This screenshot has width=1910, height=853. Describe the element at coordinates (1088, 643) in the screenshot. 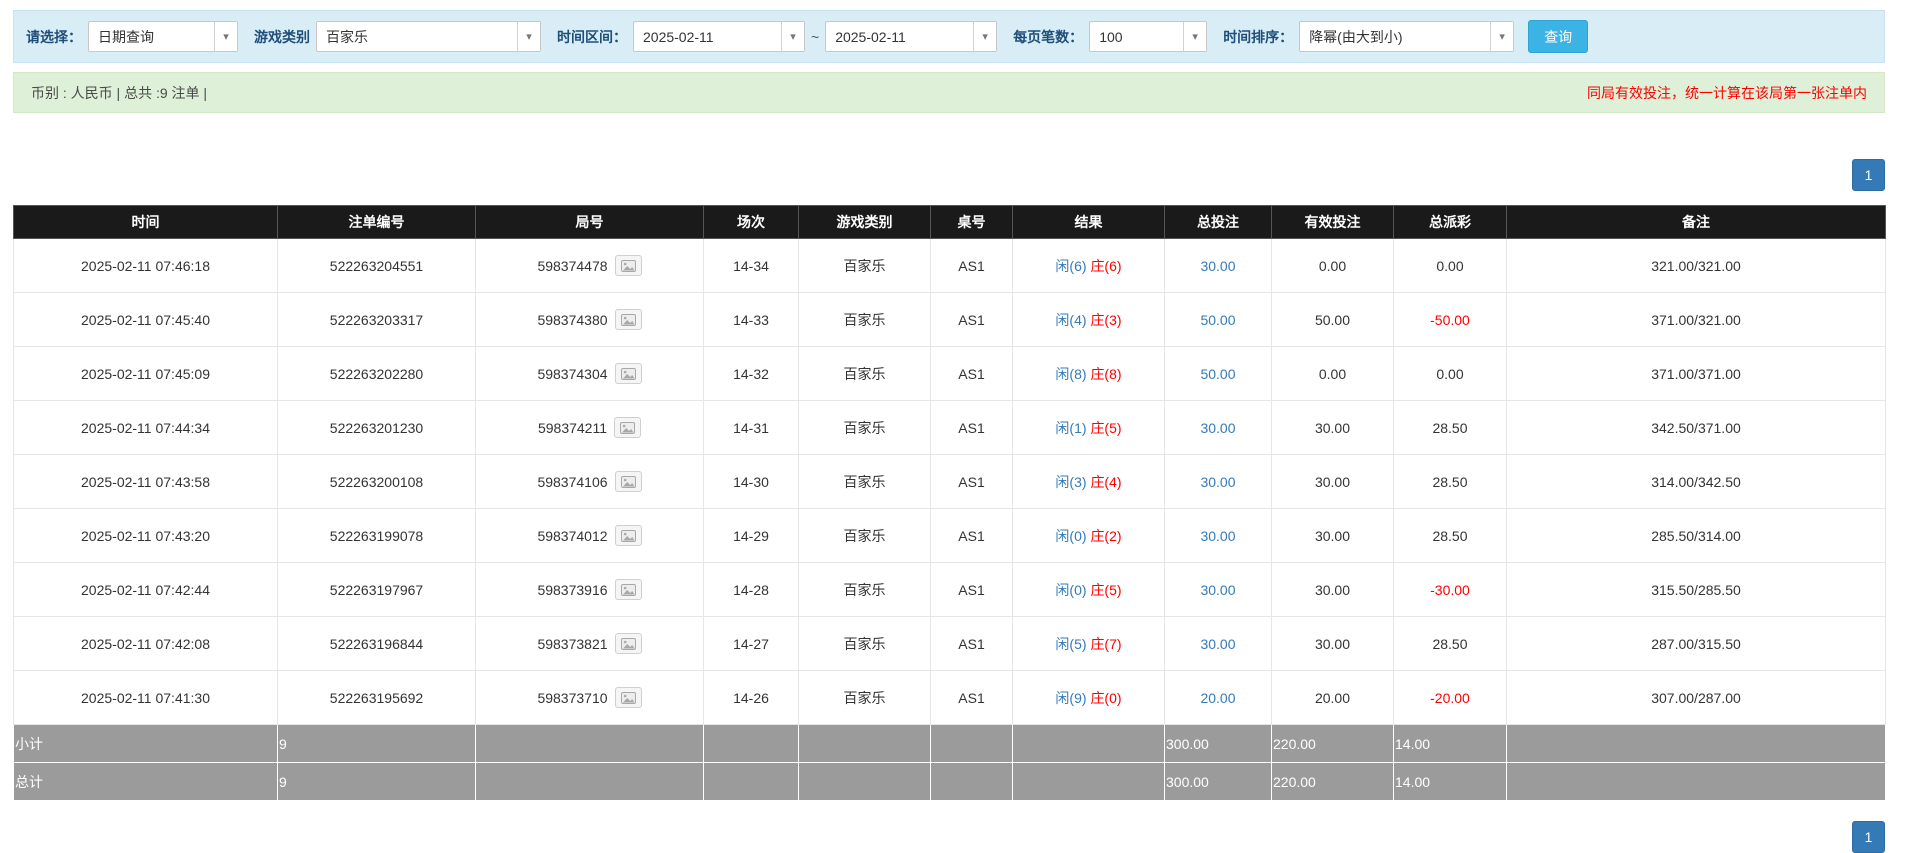

I see `cell-result: 闲(5) 庄(7)` at that location.